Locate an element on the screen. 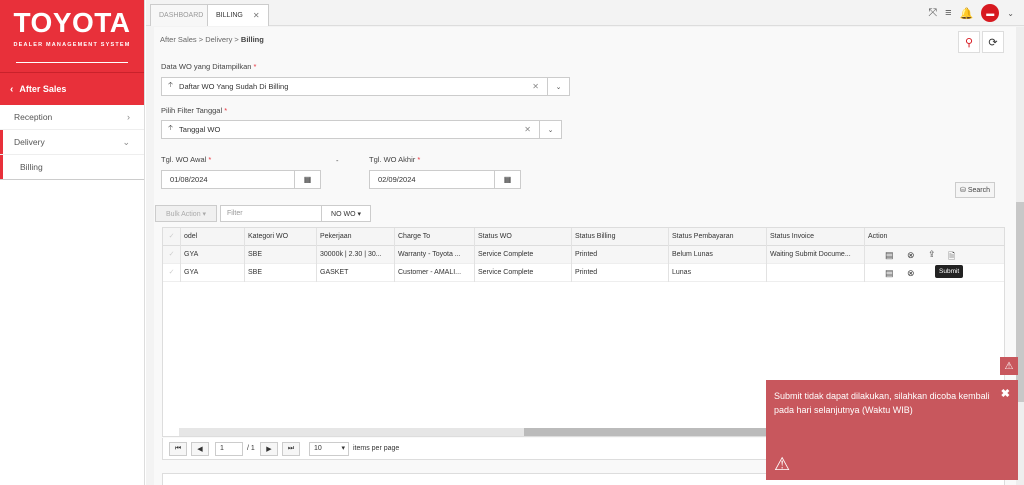  close-icon: ✖ is located at coordinates (1005, 393).